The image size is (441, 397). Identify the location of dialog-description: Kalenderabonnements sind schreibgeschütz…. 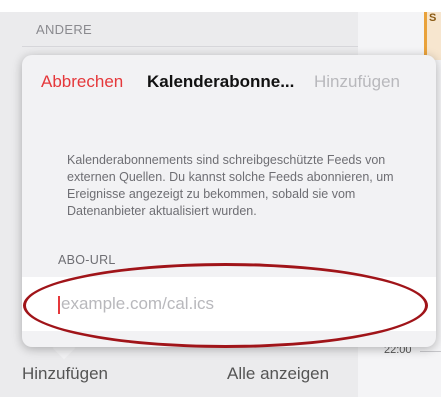
(230, 185).